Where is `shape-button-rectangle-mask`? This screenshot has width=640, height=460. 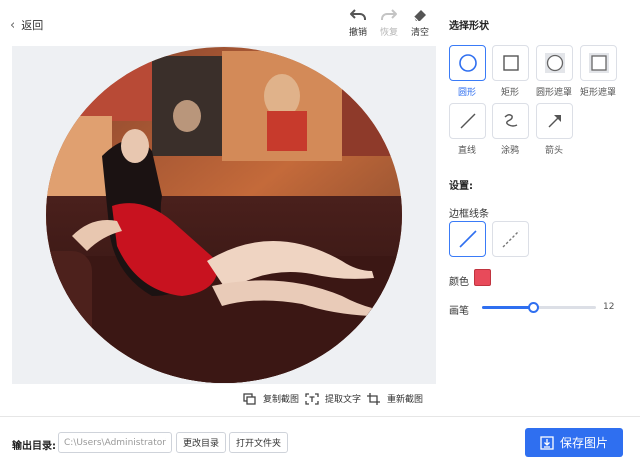
shape-button-rectangle-mask is located at coordinates (598, 63).